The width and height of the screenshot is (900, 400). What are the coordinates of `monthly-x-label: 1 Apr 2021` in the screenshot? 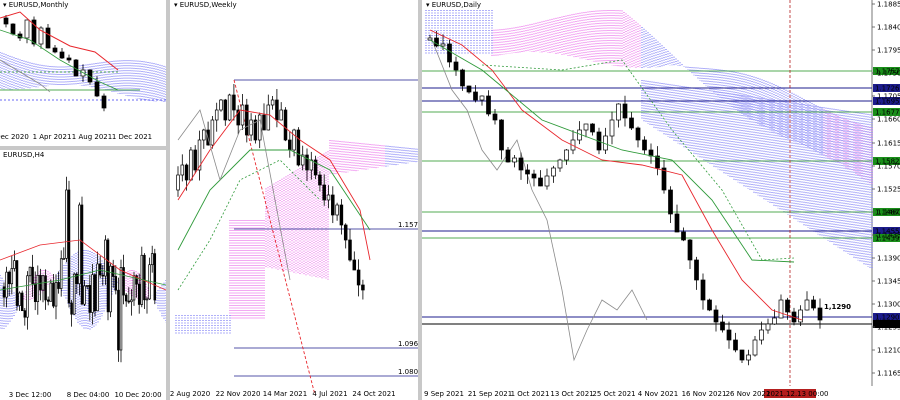 It's located at (52, 137).